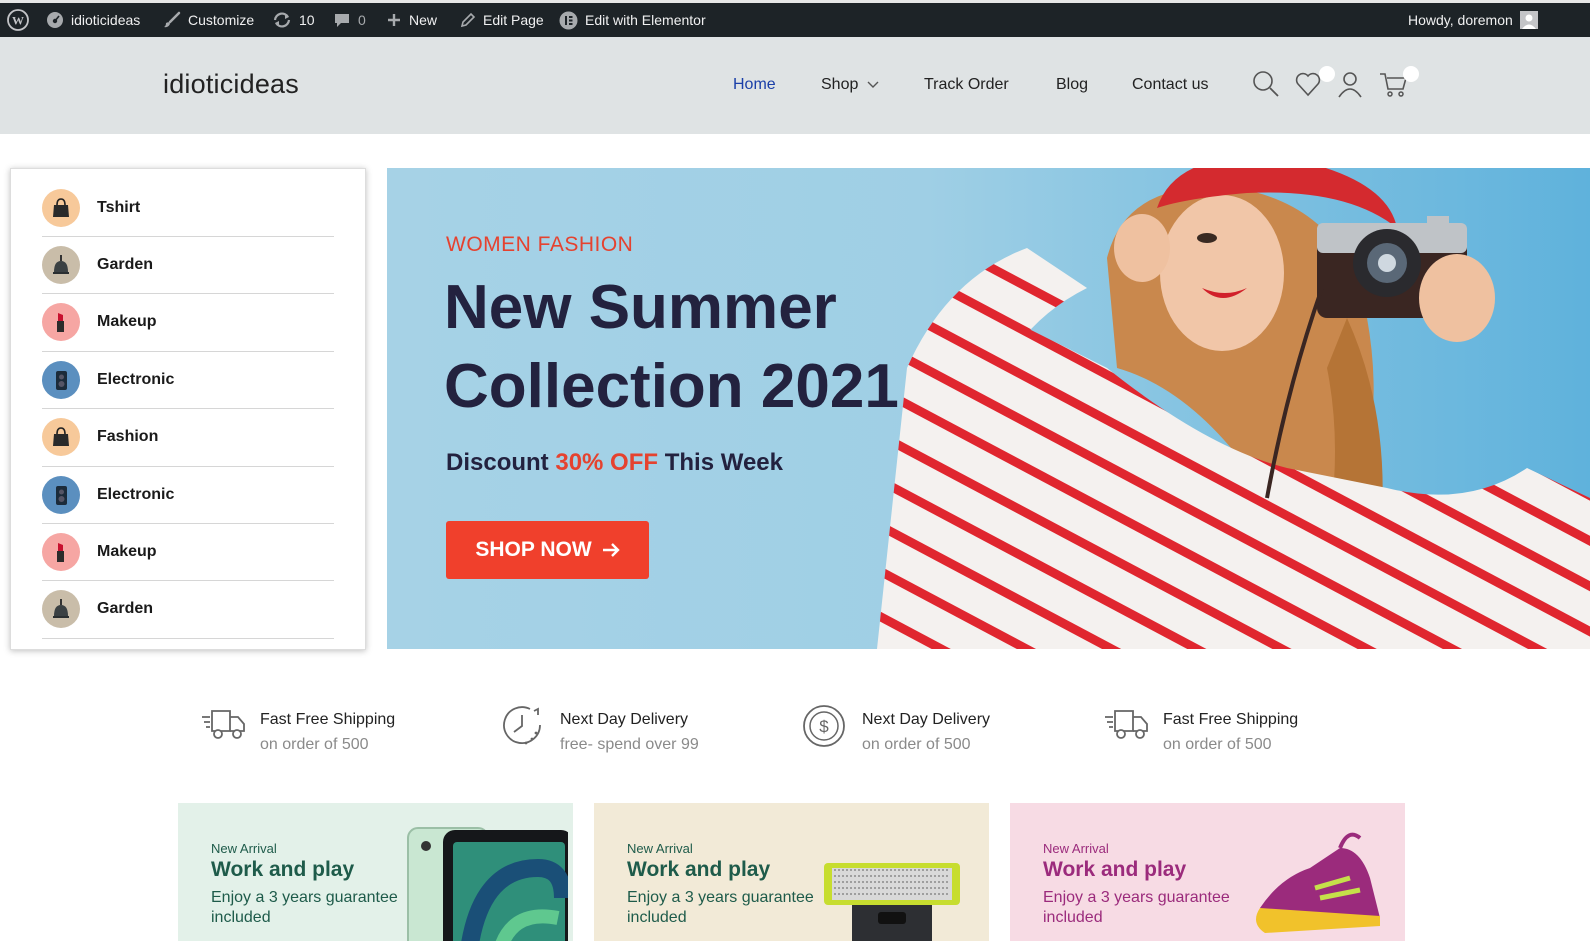 This screenshot has width=1590, height=941. What do you see at coordinates (293, 20) in the screenshot?
I see `admin-updates: 10` at bounding box center [293, 20].